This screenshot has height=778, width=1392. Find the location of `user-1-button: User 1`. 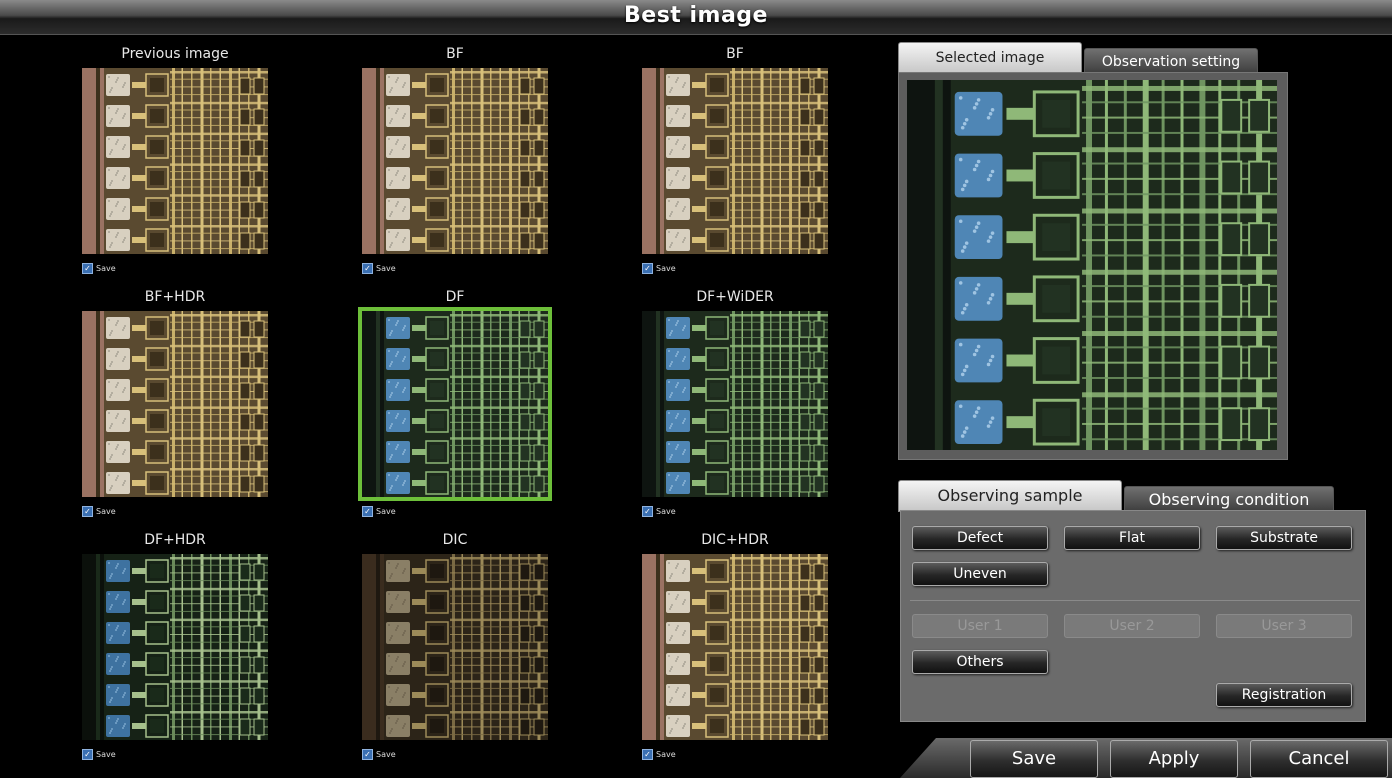

user-1-button: User 1 is located at coordinates (980, 626).